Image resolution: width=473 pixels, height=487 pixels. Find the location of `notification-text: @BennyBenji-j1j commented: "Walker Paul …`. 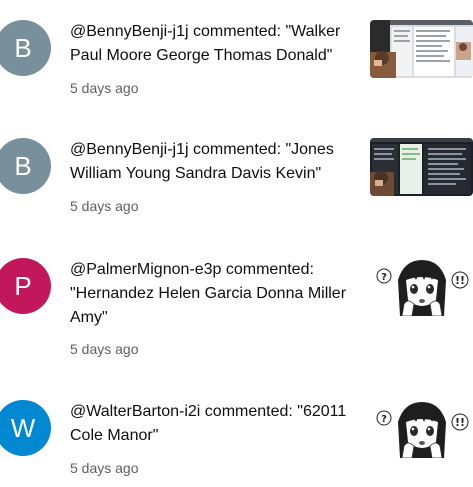

notification-text: @BennyBenji-j1j commented: "Walker Paul … is located at coordinates (205, 43).